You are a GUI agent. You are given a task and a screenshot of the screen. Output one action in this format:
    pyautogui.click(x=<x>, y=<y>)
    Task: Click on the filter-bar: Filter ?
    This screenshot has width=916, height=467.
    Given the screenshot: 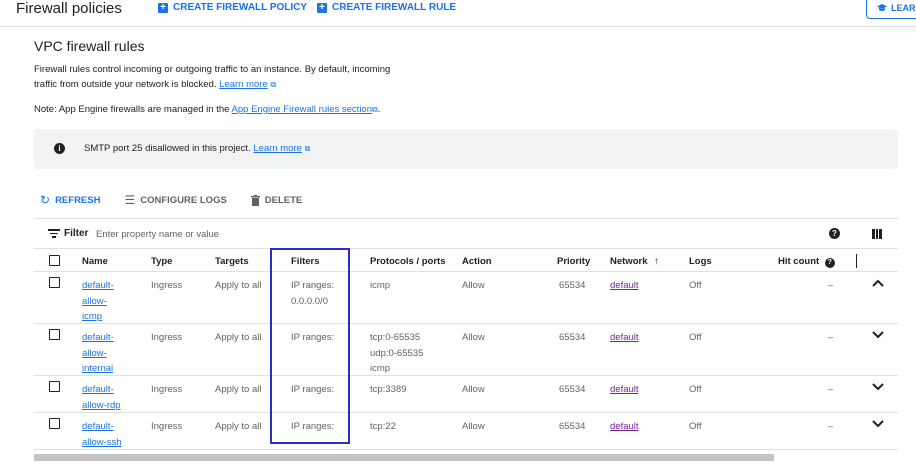 What is the action you would take?
    pyautogui.click(x=466, y=233)
    